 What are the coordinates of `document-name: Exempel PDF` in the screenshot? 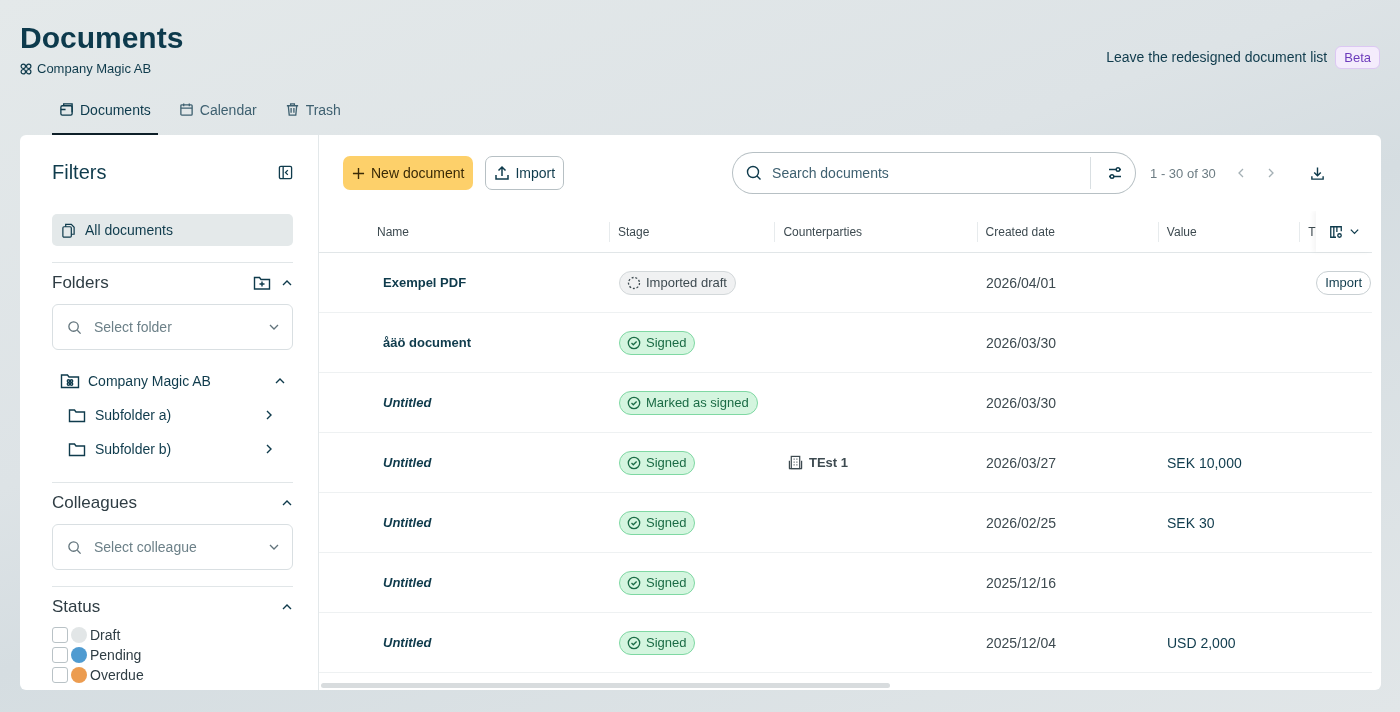 It's located at (425, 282).